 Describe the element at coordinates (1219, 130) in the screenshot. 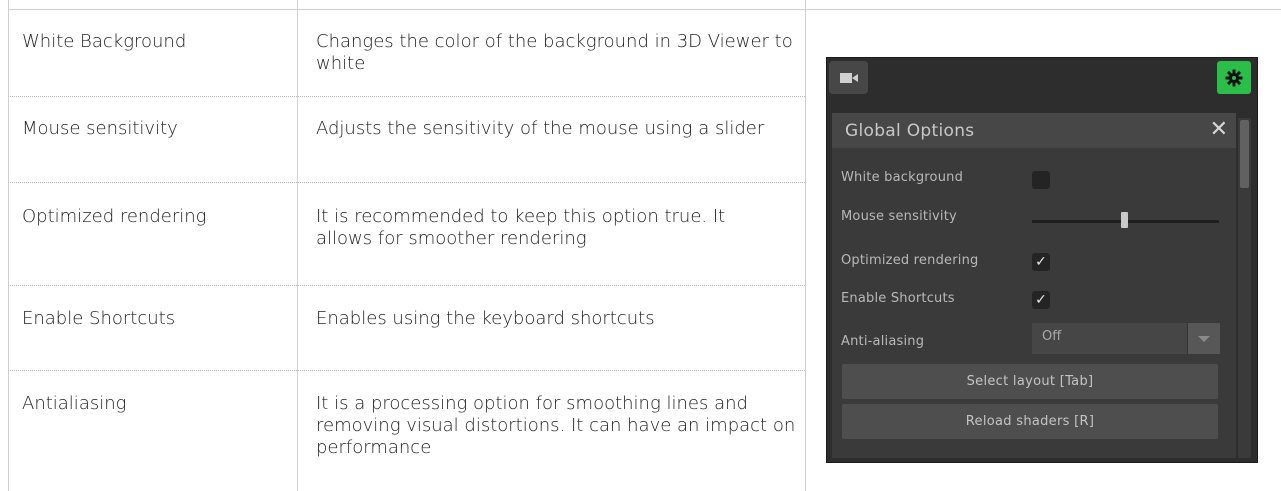

I see `close-icon: ✕` at that location.